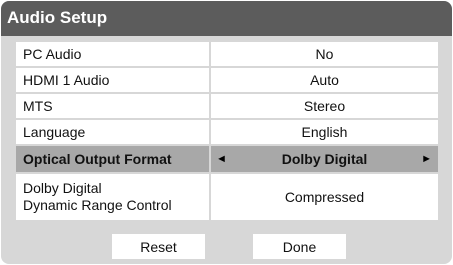 This screenshot has width=453, height=265. Describe the element at coordinates (112, 106) in the screenshot. I see `setting-label: MTS` at that location.